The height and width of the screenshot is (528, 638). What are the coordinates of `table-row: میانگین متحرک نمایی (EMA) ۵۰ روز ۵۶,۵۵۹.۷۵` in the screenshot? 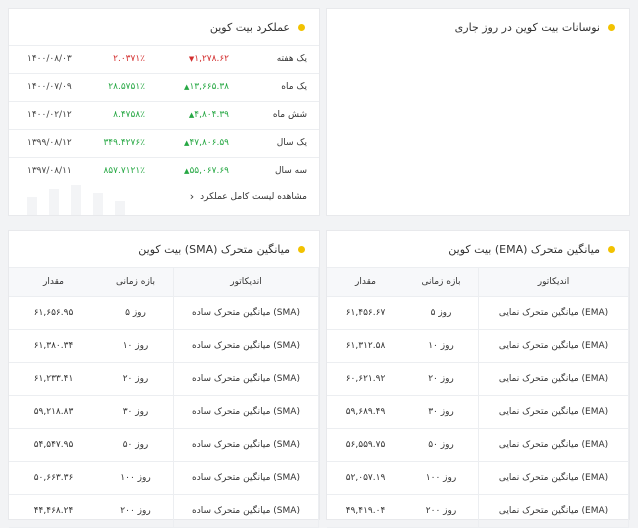 It's located at (478, 445).